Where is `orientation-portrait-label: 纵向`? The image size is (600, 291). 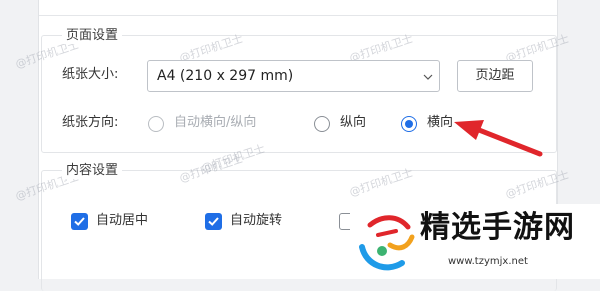
orientation-portrait-label: 纵向 is located at coordinates (353, 122).